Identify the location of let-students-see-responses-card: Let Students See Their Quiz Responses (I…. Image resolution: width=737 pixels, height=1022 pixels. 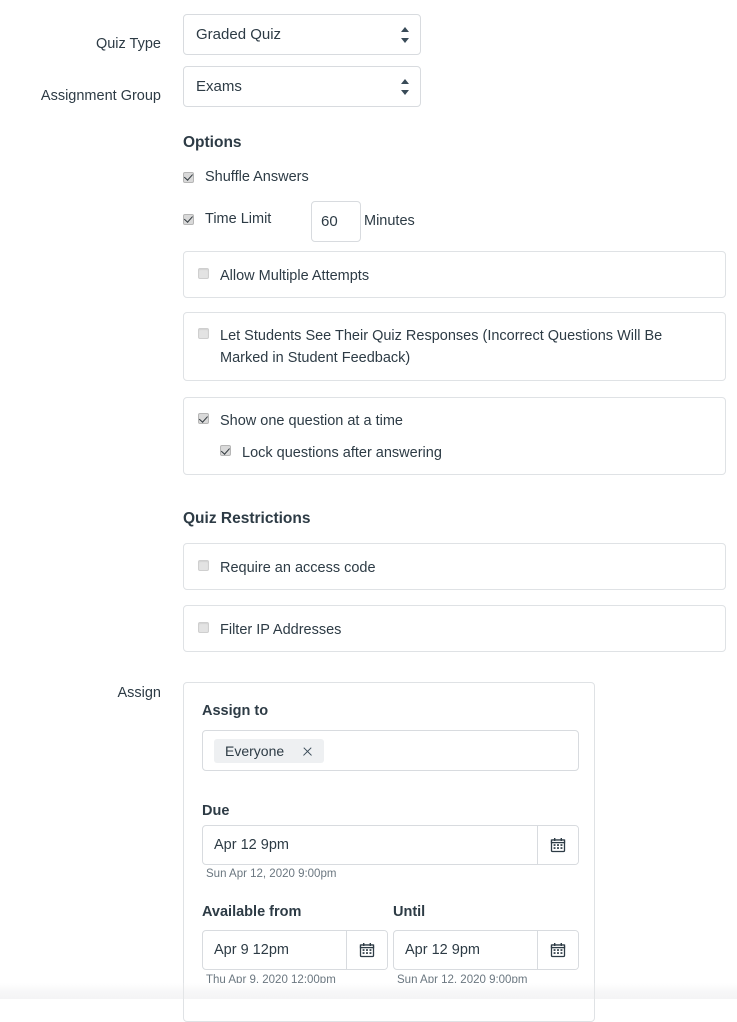
(454, 346).